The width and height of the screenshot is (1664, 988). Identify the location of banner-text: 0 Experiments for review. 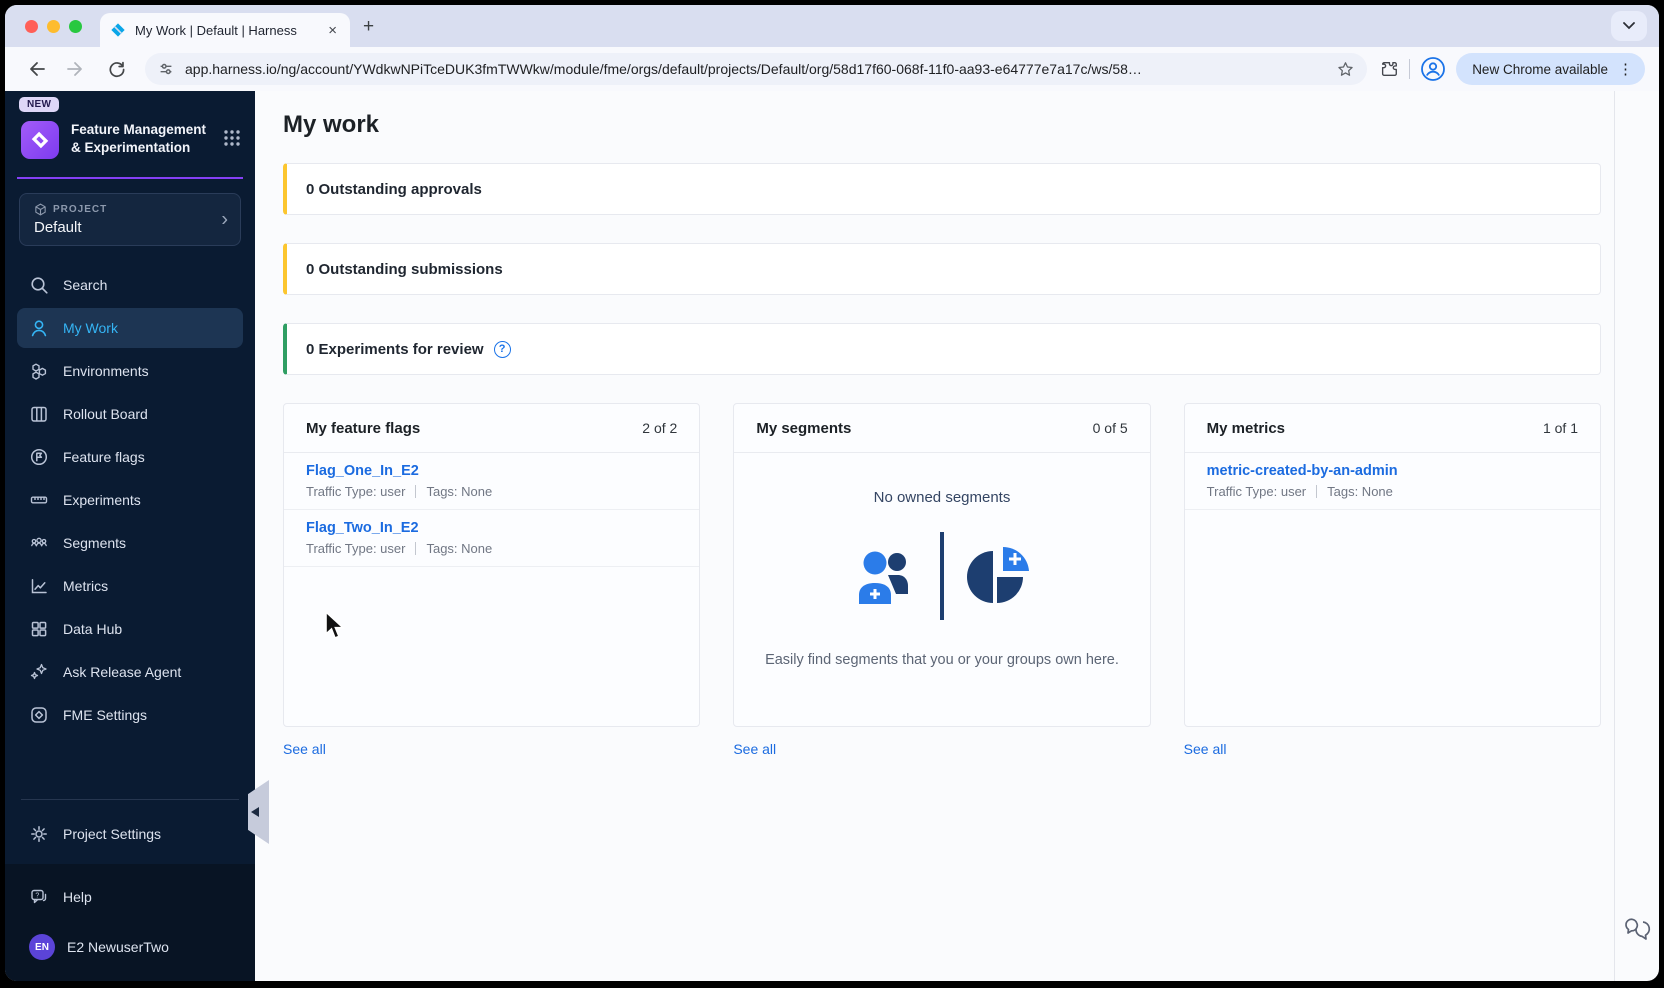
(395, 349).